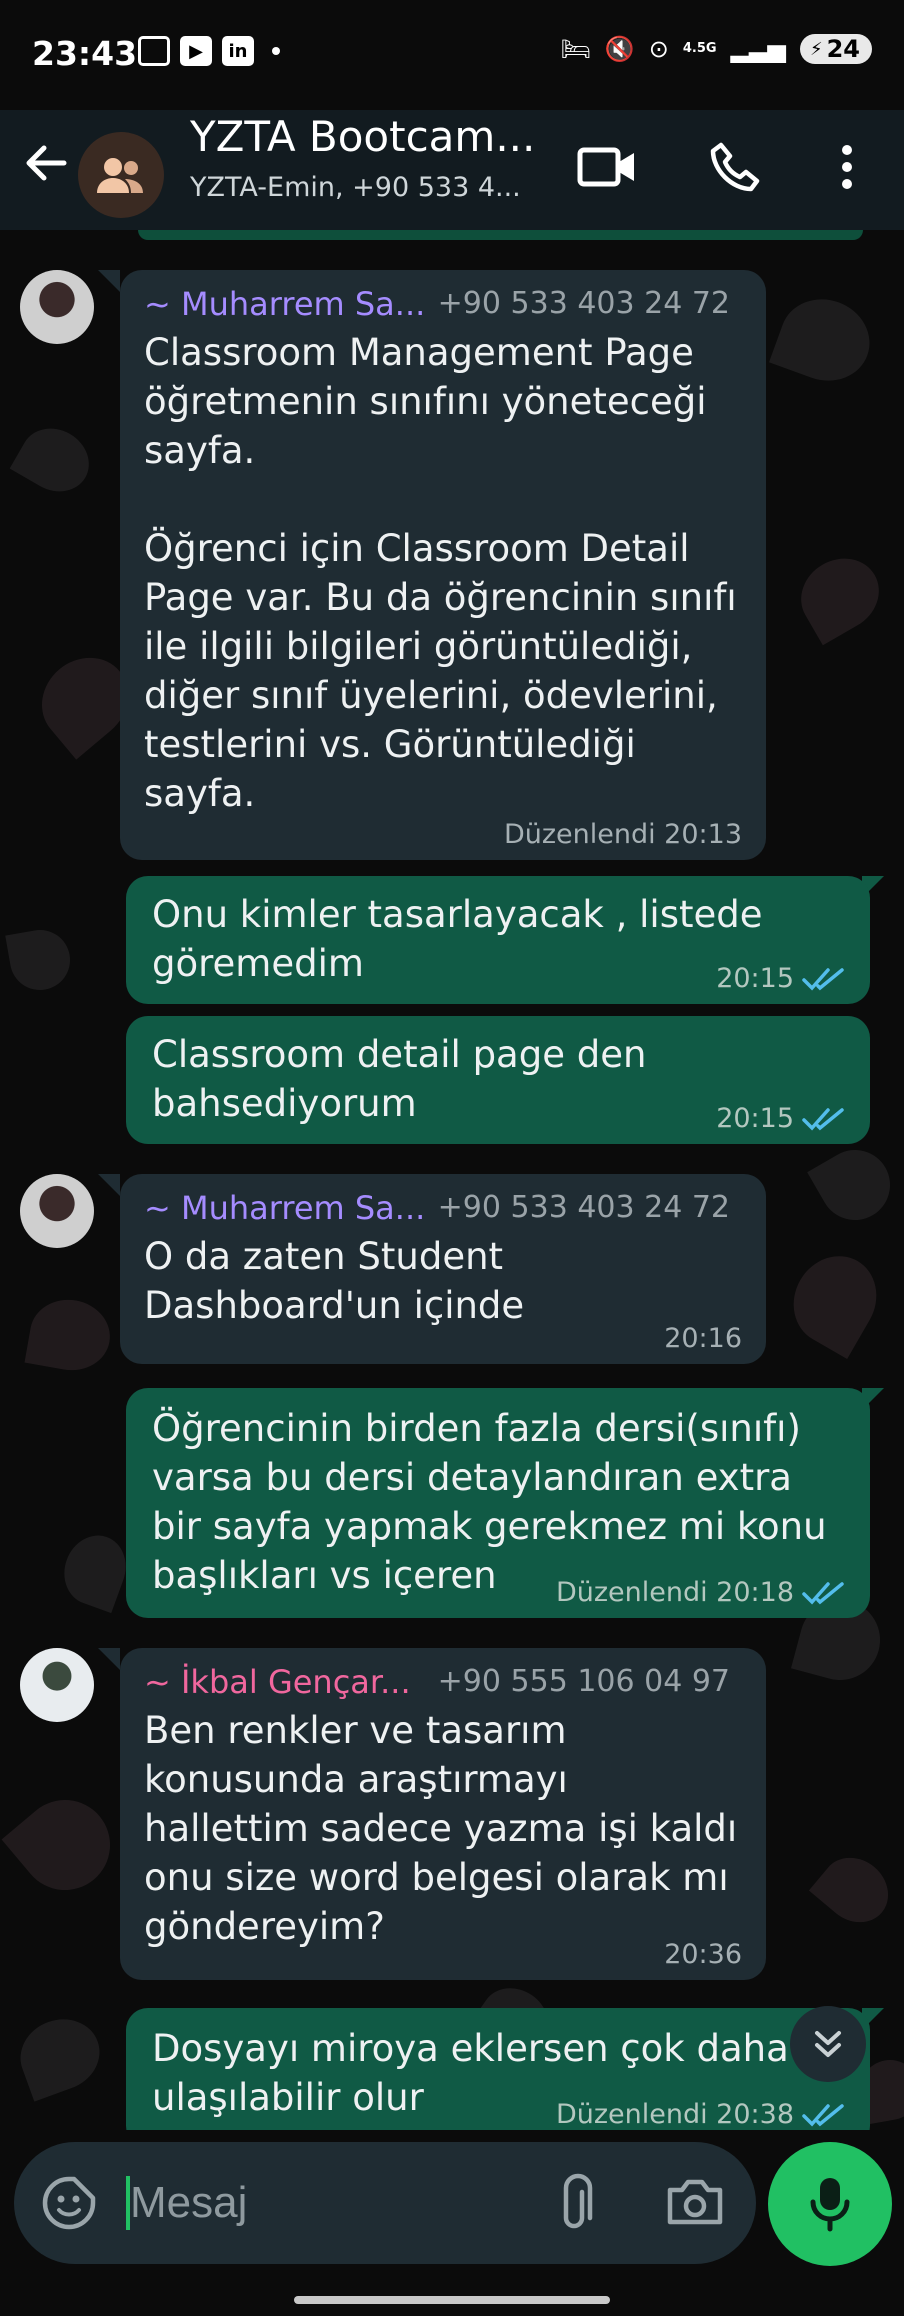 This screenshot has width=904, height=2316. I want to click on camera-icon, so click(695, 2202).